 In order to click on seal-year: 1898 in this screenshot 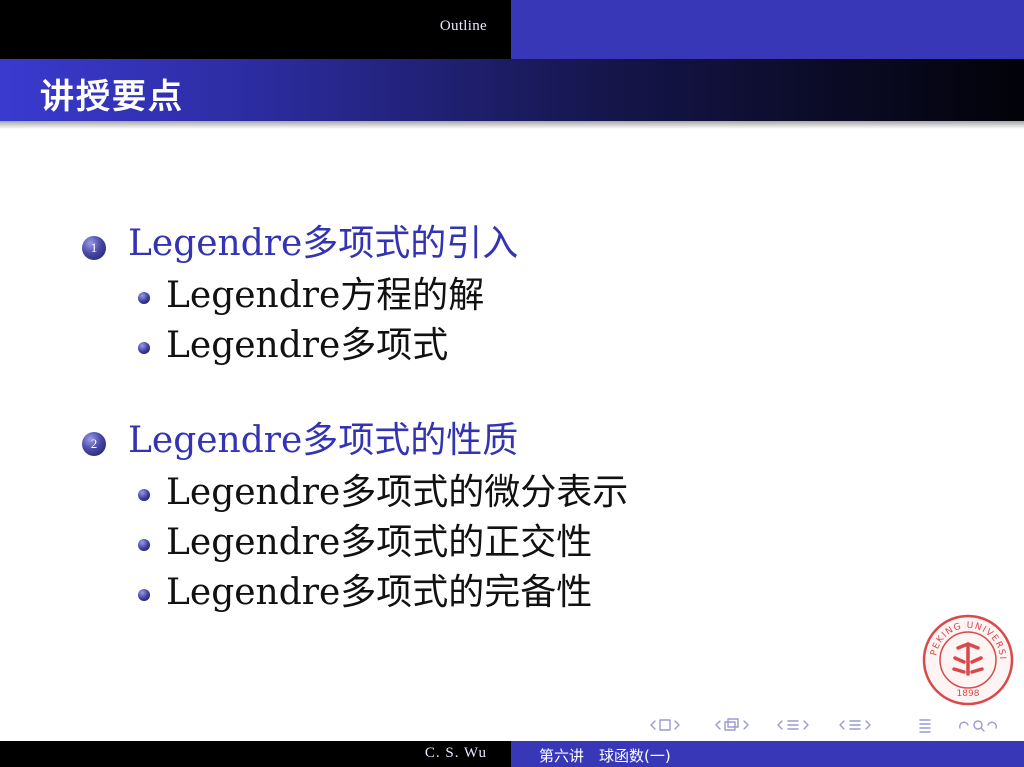, I will do `click(968, 694)`.